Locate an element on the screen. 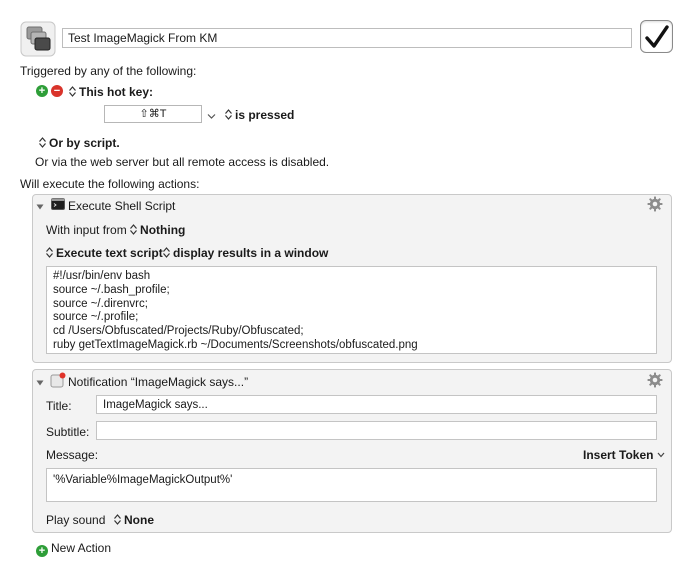 The image size is (690, 570). notification-collapse-toggle is located at coordinates (40, 383).